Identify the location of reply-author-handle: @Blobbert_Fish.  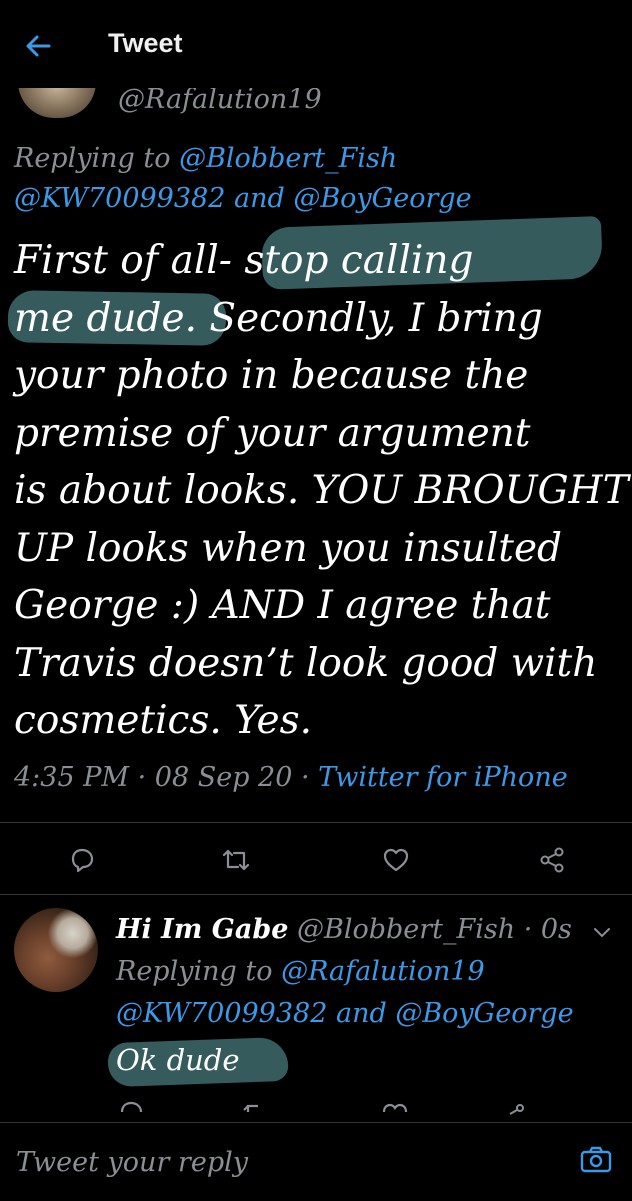
(401, 929).